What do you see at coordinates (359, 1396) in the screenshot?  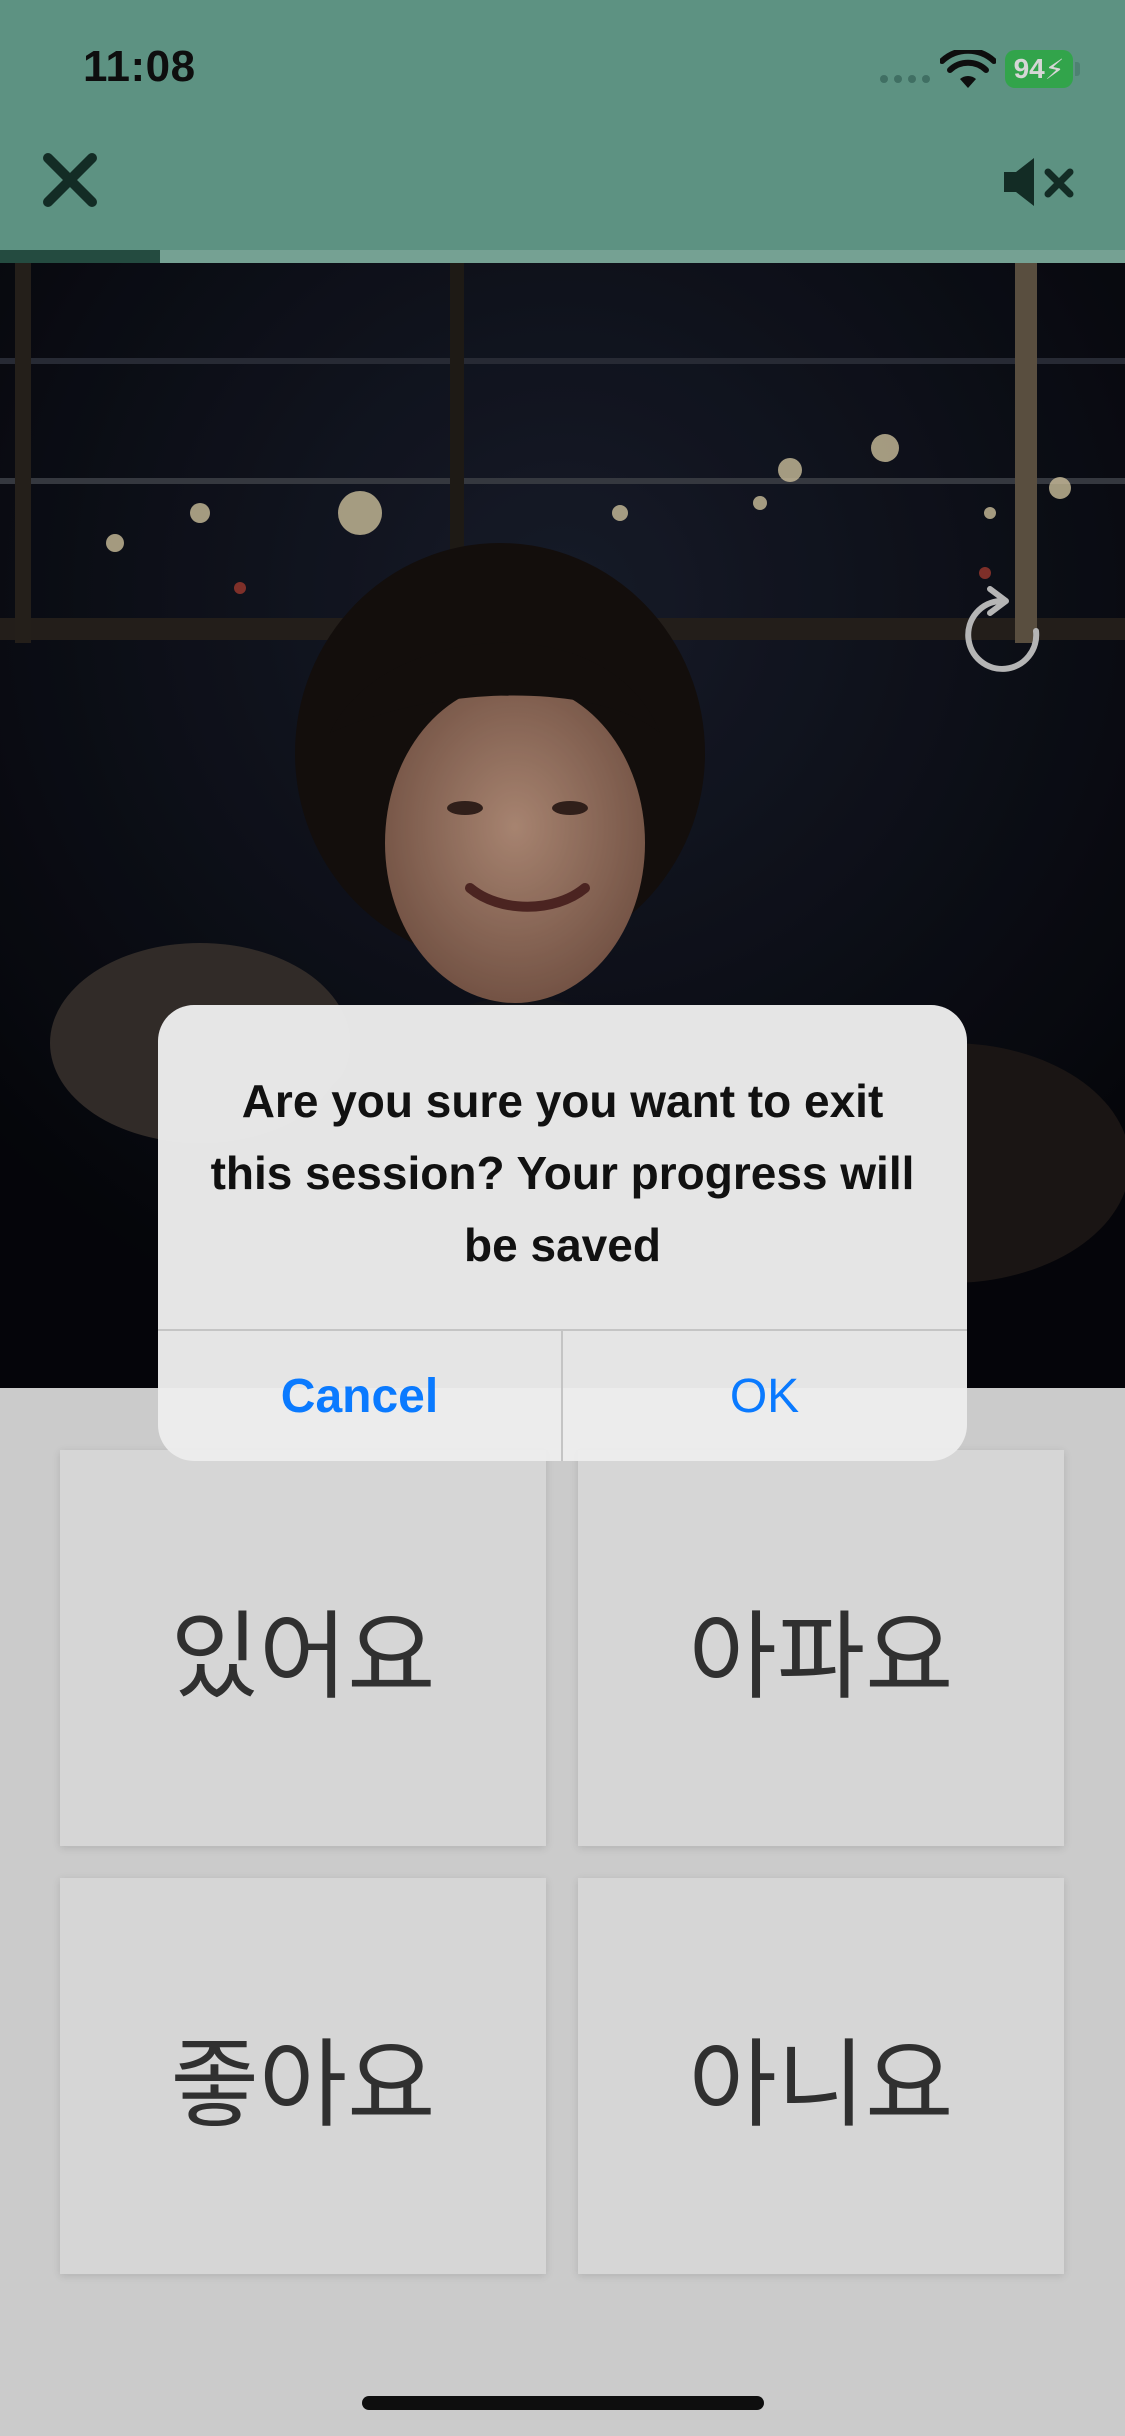 I see `cancel-button: Cancel` at bounding box center [359, 1396].